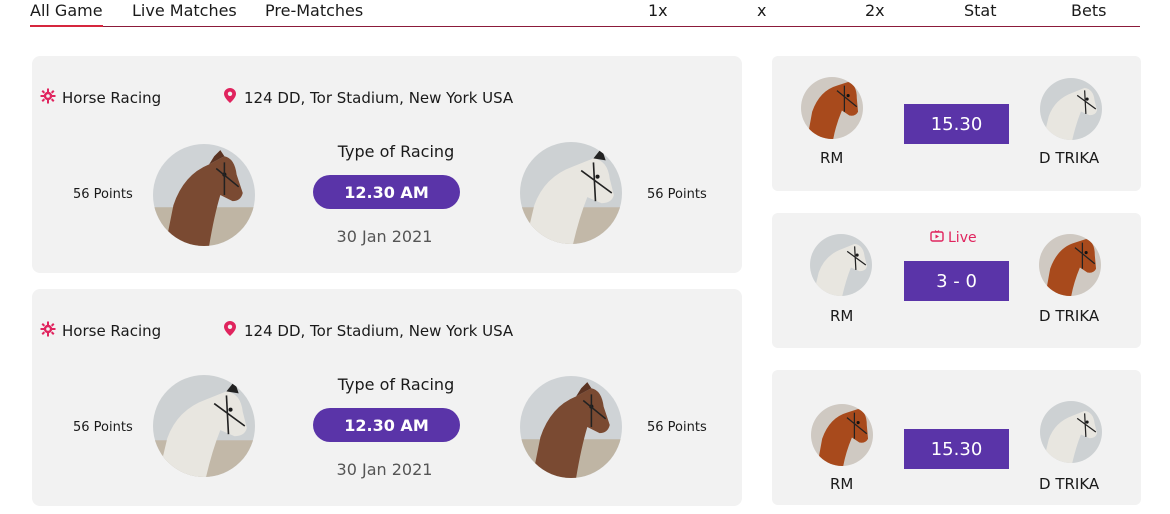  I want to click on live-label: Live, so click(962, 238).